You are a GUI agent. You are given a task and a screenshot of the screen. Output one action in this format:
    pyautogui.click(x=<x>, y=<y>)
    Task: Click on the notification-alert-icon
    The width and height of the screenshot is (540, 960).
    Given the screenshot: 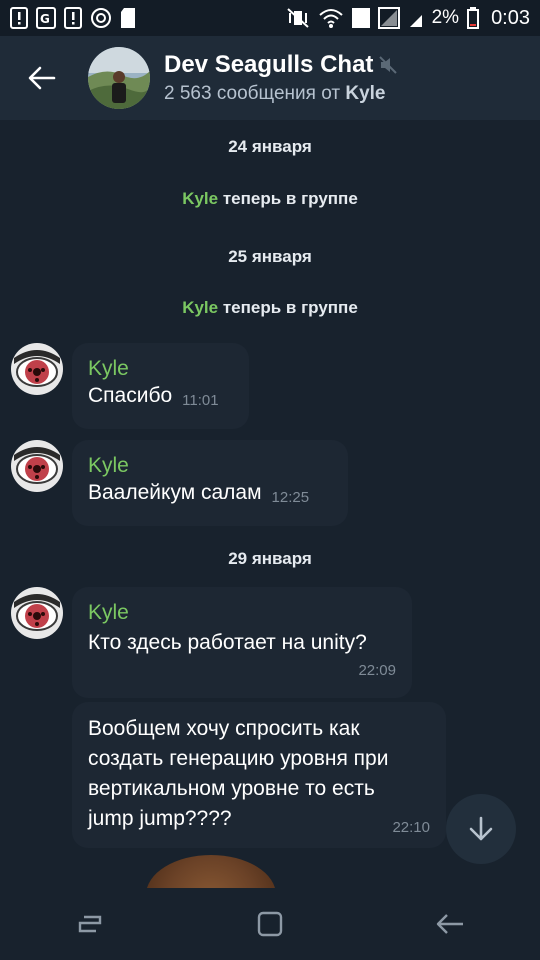 What is the action you would take?
    pyautogui.click(x=19, y=18)
    